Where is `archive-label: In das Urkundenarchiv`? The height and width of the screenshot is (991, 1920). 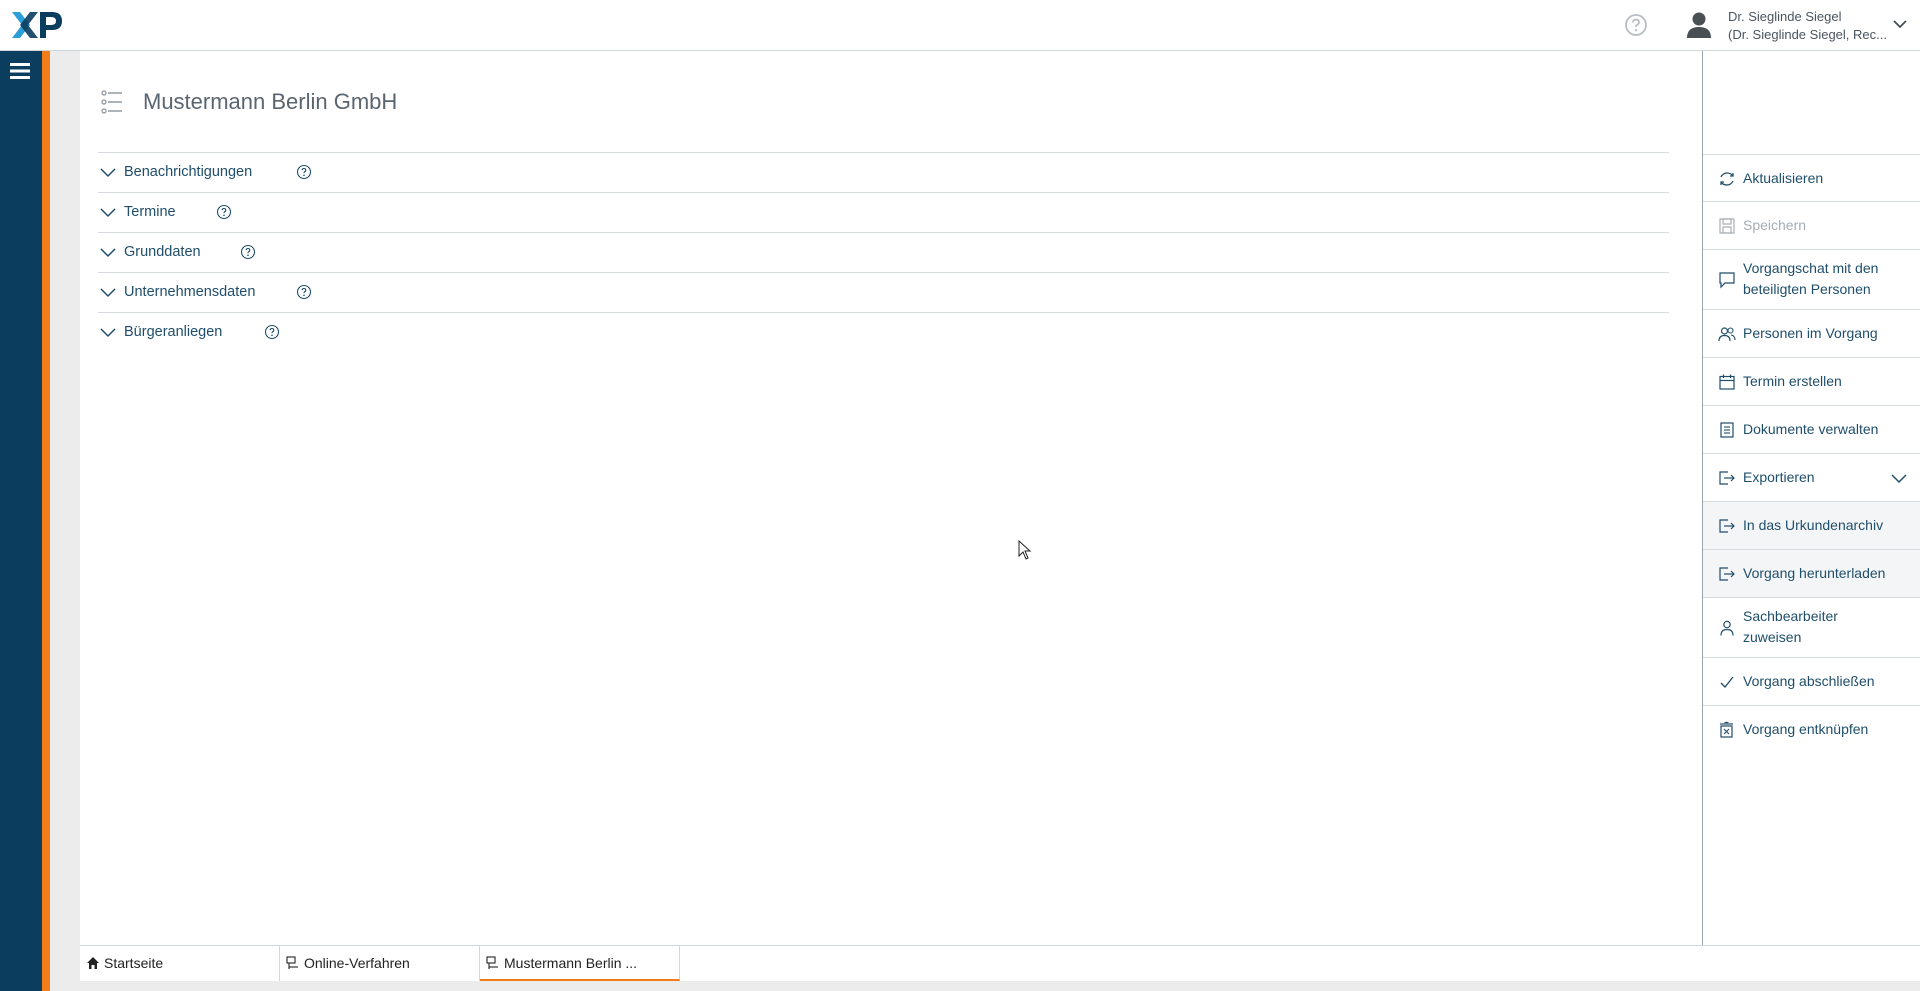 archive-label: In das Urkundenarchiv is located at coordinates (1813, 525).